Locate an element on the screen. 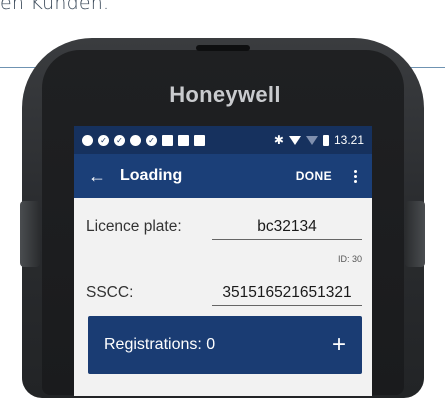 This screenshot has width=445, height=398. speaker-grille is located at coordinates (223, 48).